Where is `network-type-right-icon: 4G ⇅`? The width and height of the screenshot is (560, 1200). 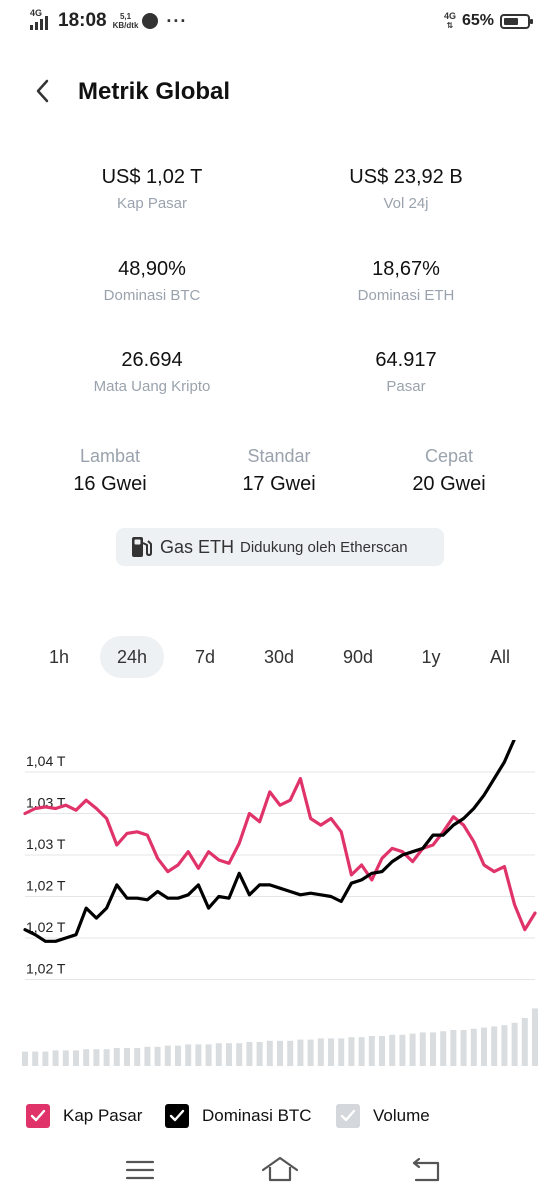
network-type-right-icon: 4G ⇅ is located at coordinates (449, 21).